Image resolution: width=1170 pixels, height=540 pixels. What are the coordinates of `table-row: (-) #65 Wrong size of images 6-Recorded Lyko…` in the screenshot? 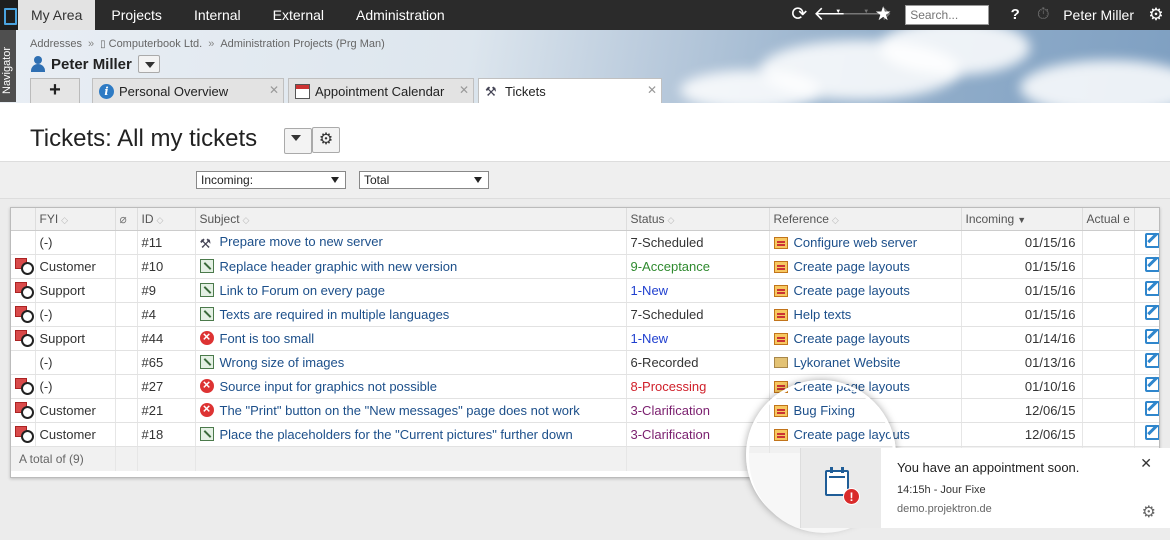 It's located at (585, 362).